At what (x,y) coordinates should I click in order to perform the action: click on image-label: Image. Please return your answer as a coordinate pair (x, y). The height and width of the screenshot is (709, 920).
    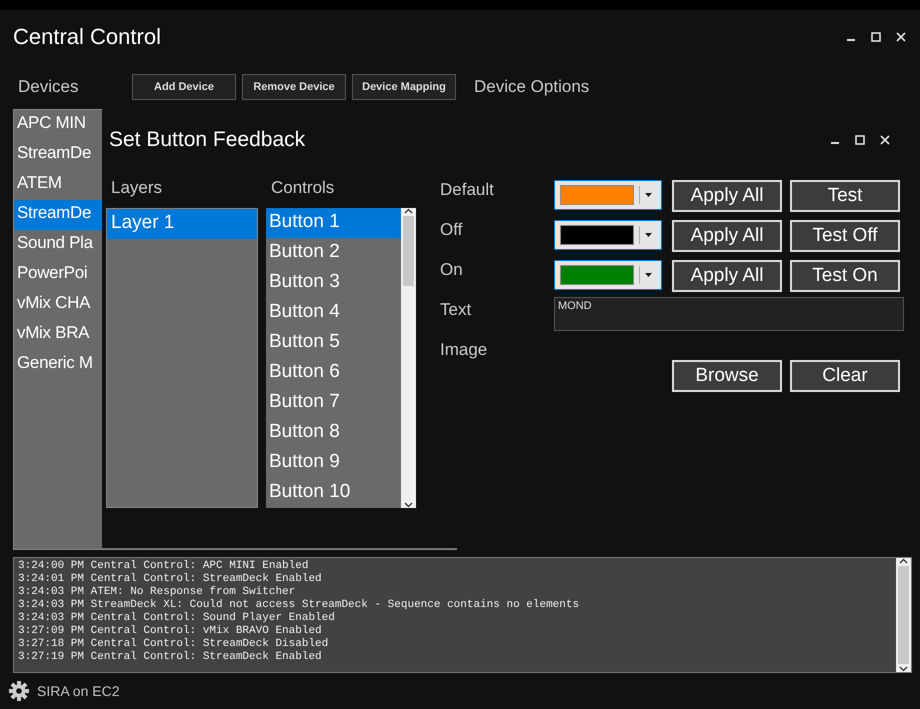
    Looking at the image, I should click on (464, 350).